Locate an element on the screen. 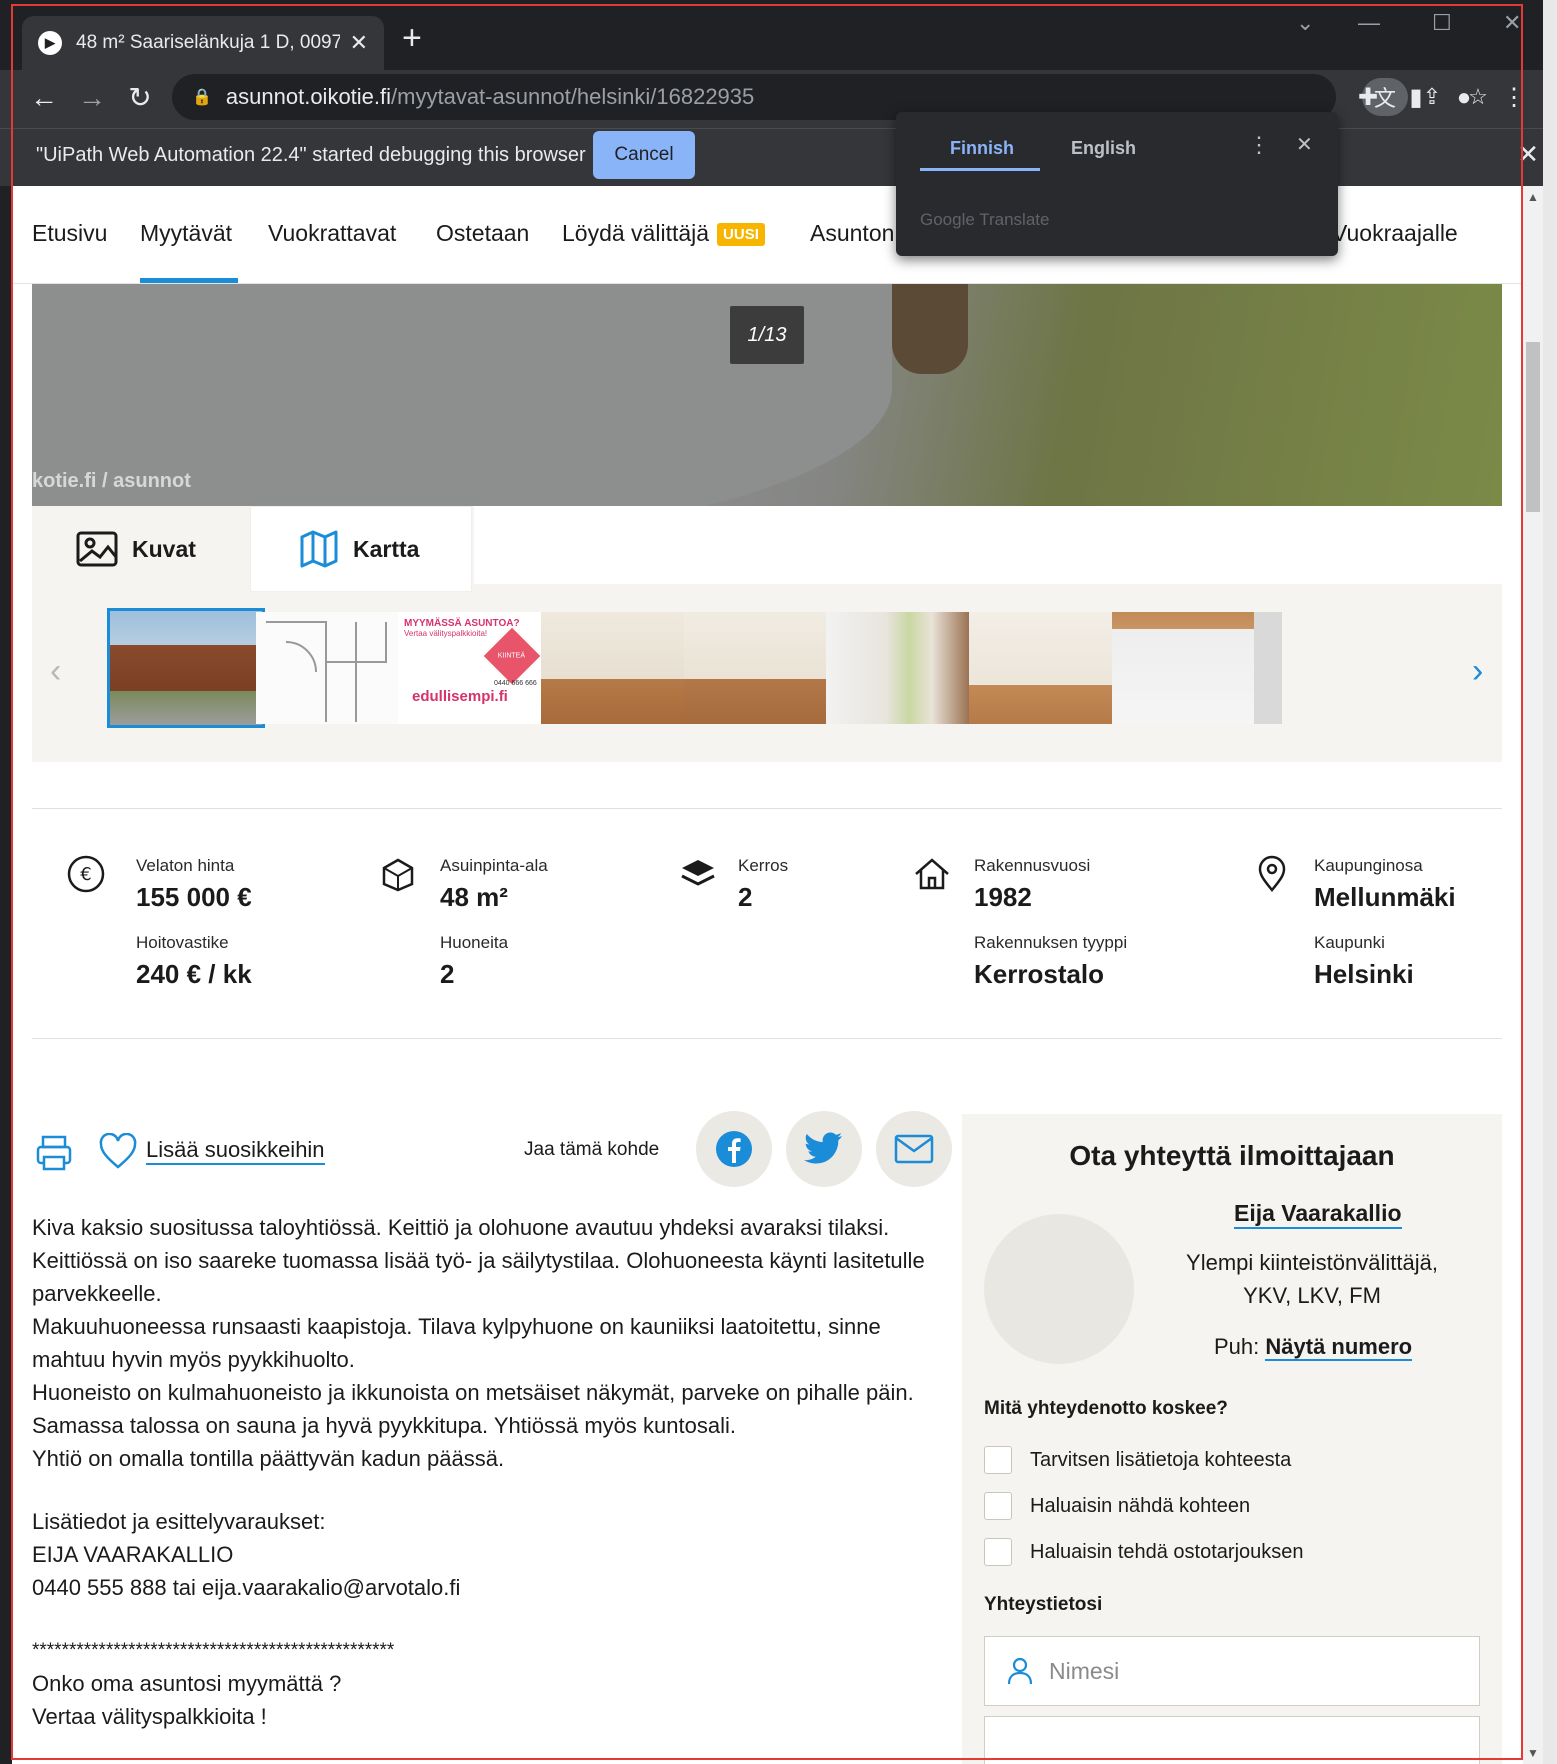  thumb-next-icon: › is located at coordinates (1477, 671).